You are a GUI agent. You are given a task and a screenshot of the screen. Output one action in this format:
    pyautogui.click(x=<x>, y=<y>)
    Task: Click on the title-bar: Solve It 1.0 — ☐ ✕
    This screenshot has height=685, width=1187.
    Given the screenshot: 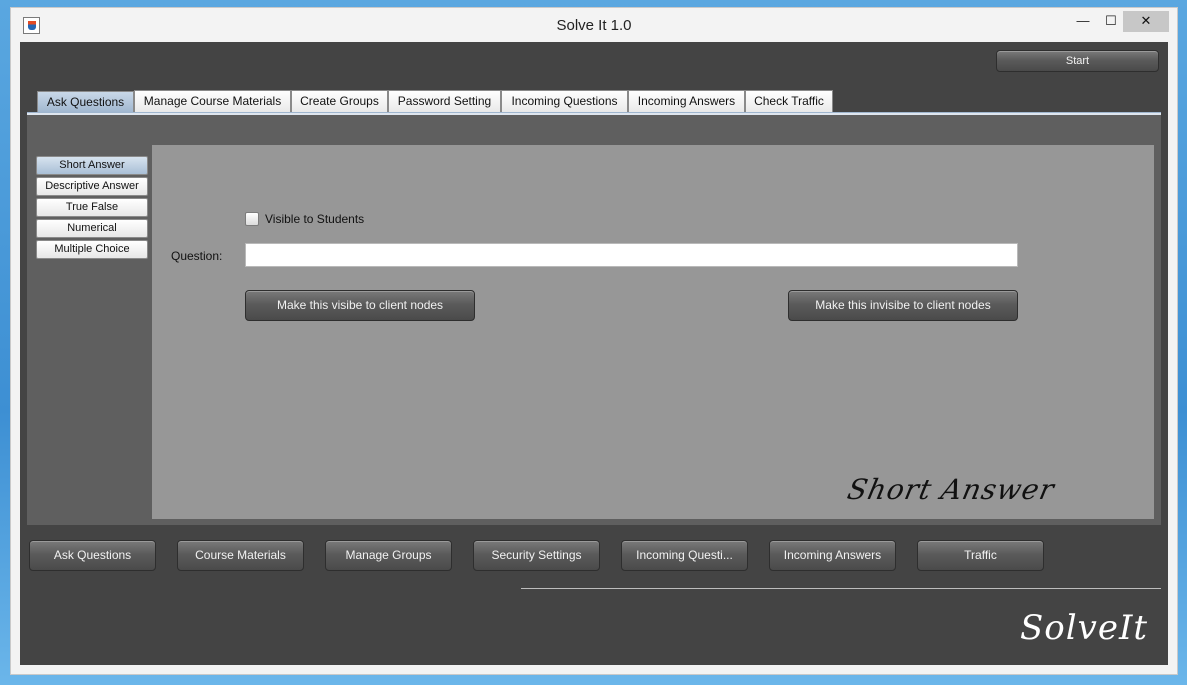 What is the action you would take?
    pyautogui.click(x=594, y=25)
    